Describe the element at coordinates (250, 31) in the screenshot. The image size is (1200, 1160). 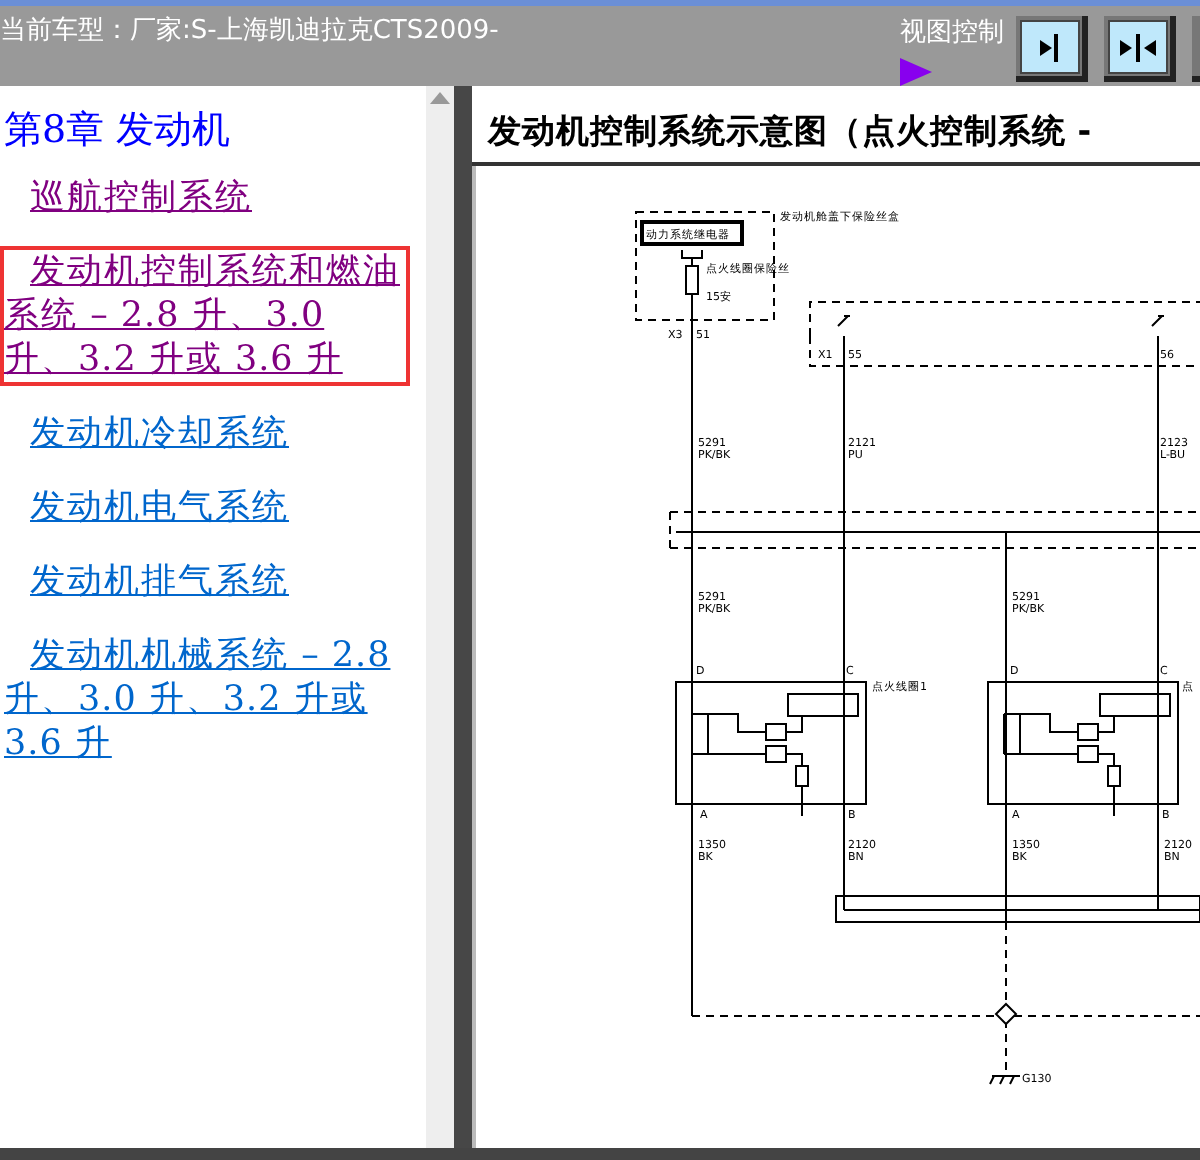
I see `vehicle-title: 当前车型：厂家:S-上海凯迪拉克CTS2009-` at that location.